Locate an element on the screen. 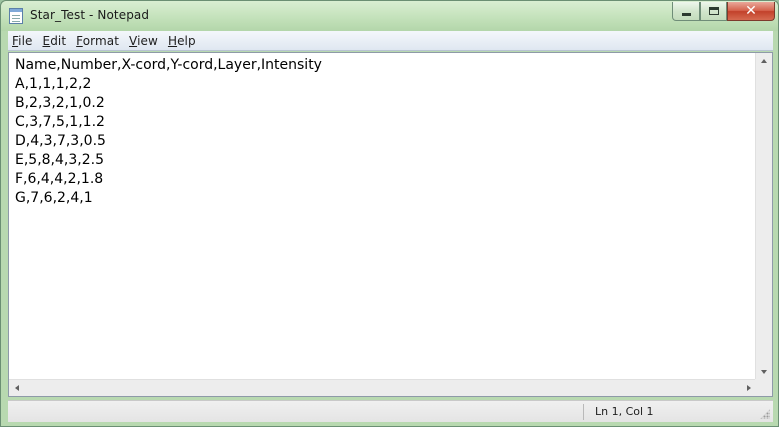  window-title: Star_Test - Notepad is located at coordinates (90, 15).